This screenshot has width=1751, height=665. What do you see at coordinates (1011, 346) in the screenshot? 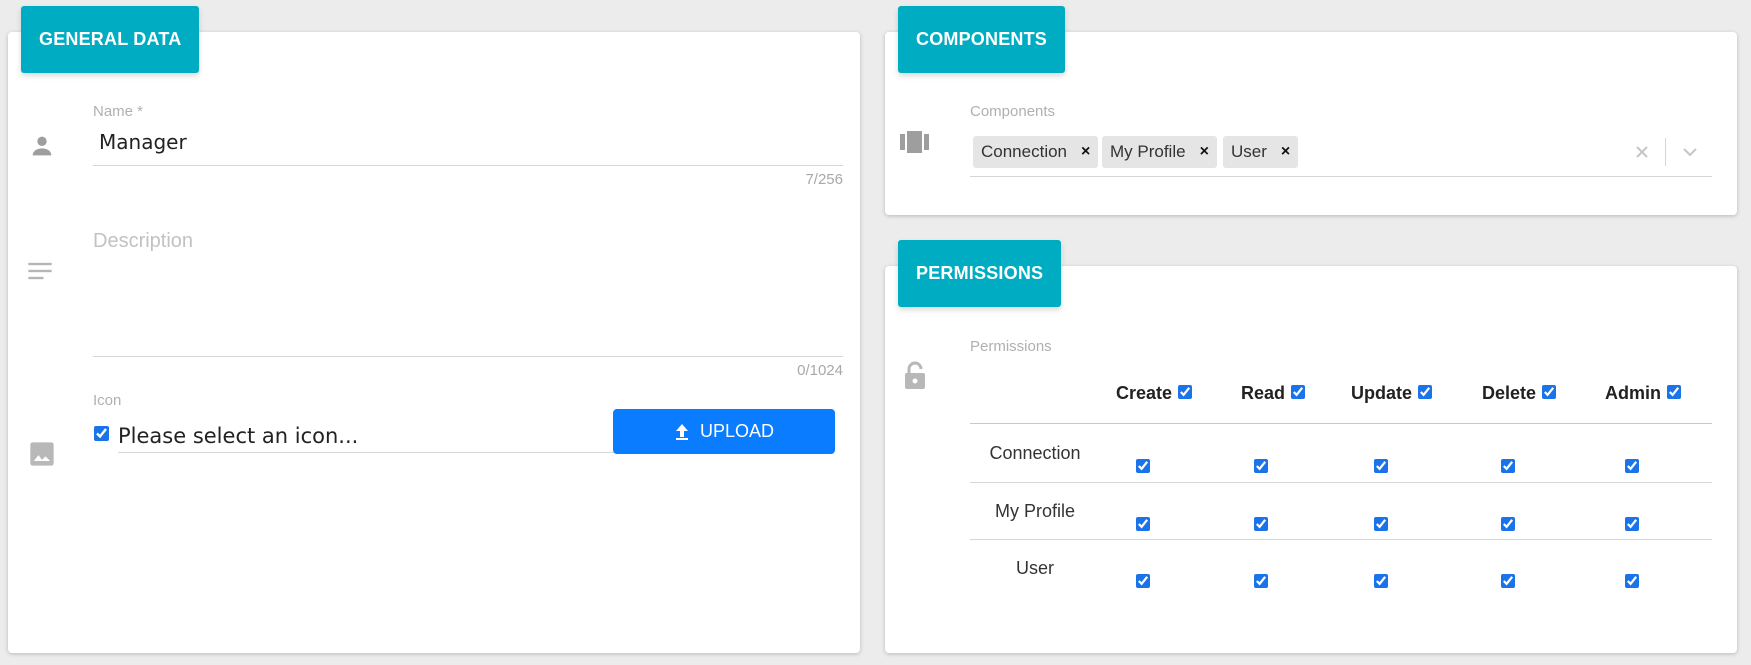
I see `permissions-label: Permissions` at bounding box center [1011, 346].